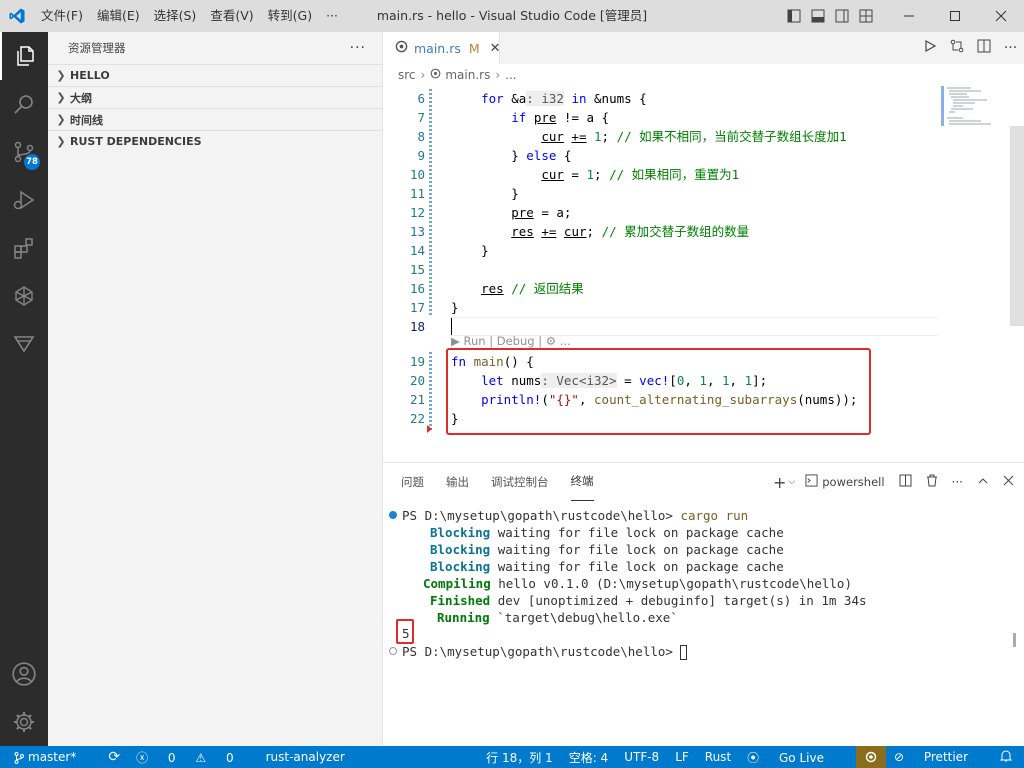 This screenshot has height=768, width=1024. Describe the element at coordinates (24, 389) in the screenshot. I see `activity-bar: 78` at that location.